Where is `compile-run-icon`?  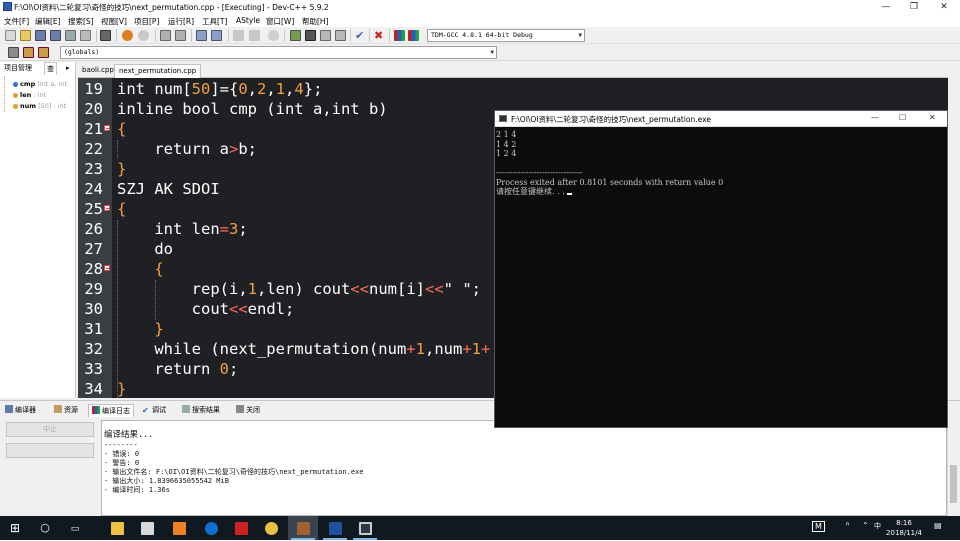
compile-run-icon is located at coordinates (325, 35).